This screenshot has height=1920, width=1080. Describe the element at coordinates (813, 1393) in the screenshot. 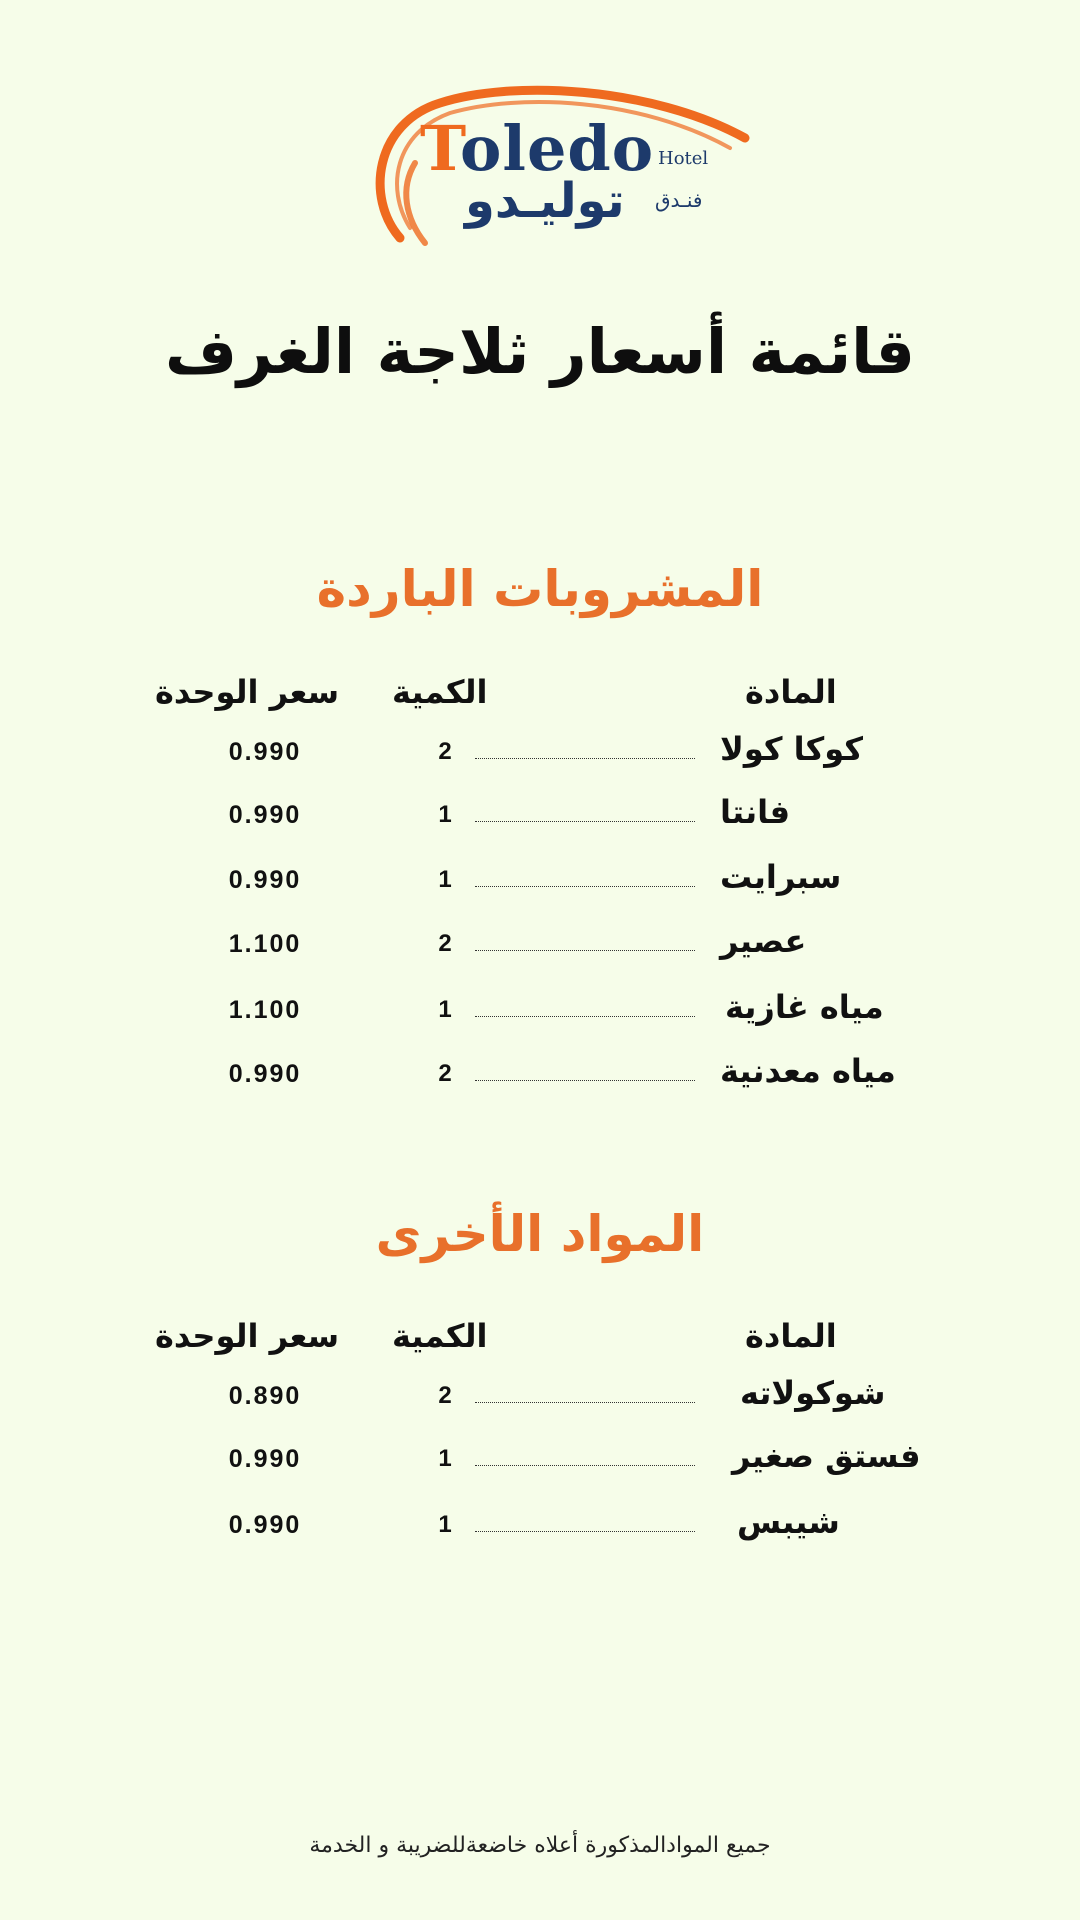

I see `item-name: شوكولاته` at that location.